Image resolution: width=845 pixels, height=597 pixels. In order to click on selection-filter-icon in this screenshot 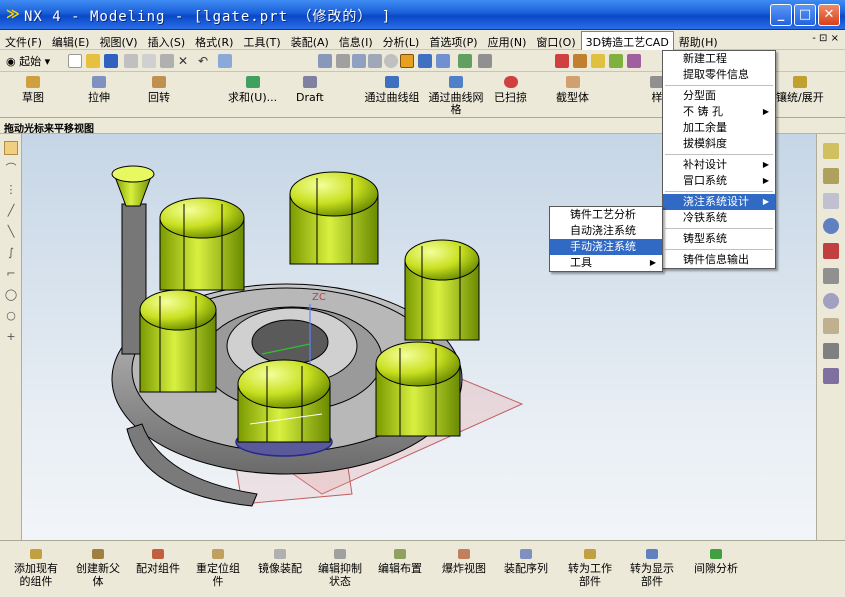, I will do `click(225, 61)`.